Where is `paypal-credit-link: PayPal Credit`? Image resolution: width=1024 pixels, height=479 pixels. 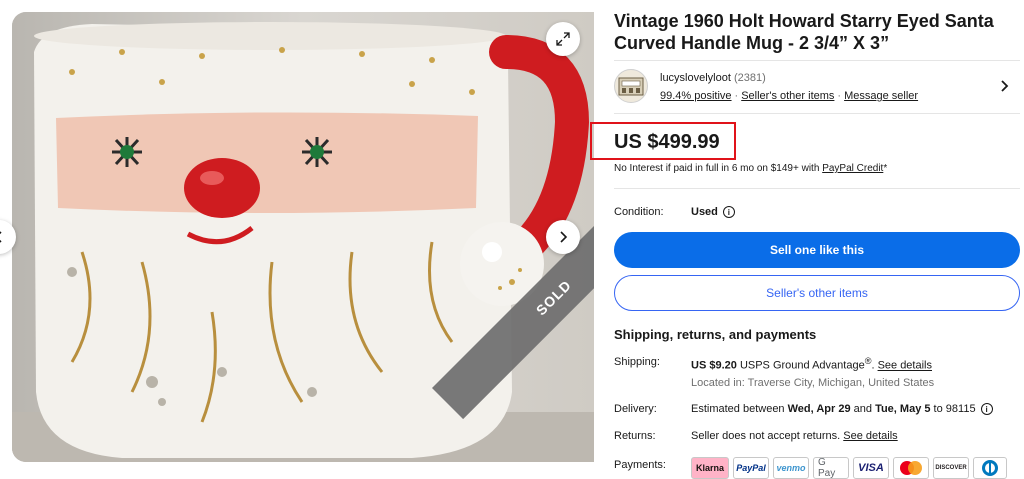
paypal-credit-link: PayPal Credit is located at coordinates (852, 168).